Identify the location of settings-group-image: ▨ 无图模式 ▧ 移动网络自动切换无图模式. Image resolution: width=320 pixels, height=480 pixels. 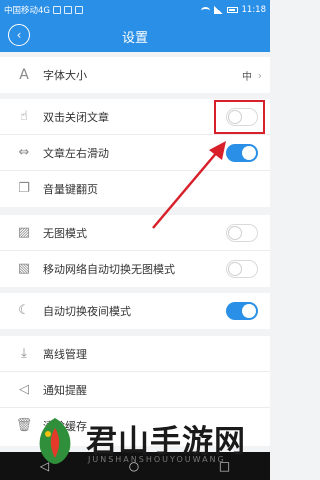
(135, 251).